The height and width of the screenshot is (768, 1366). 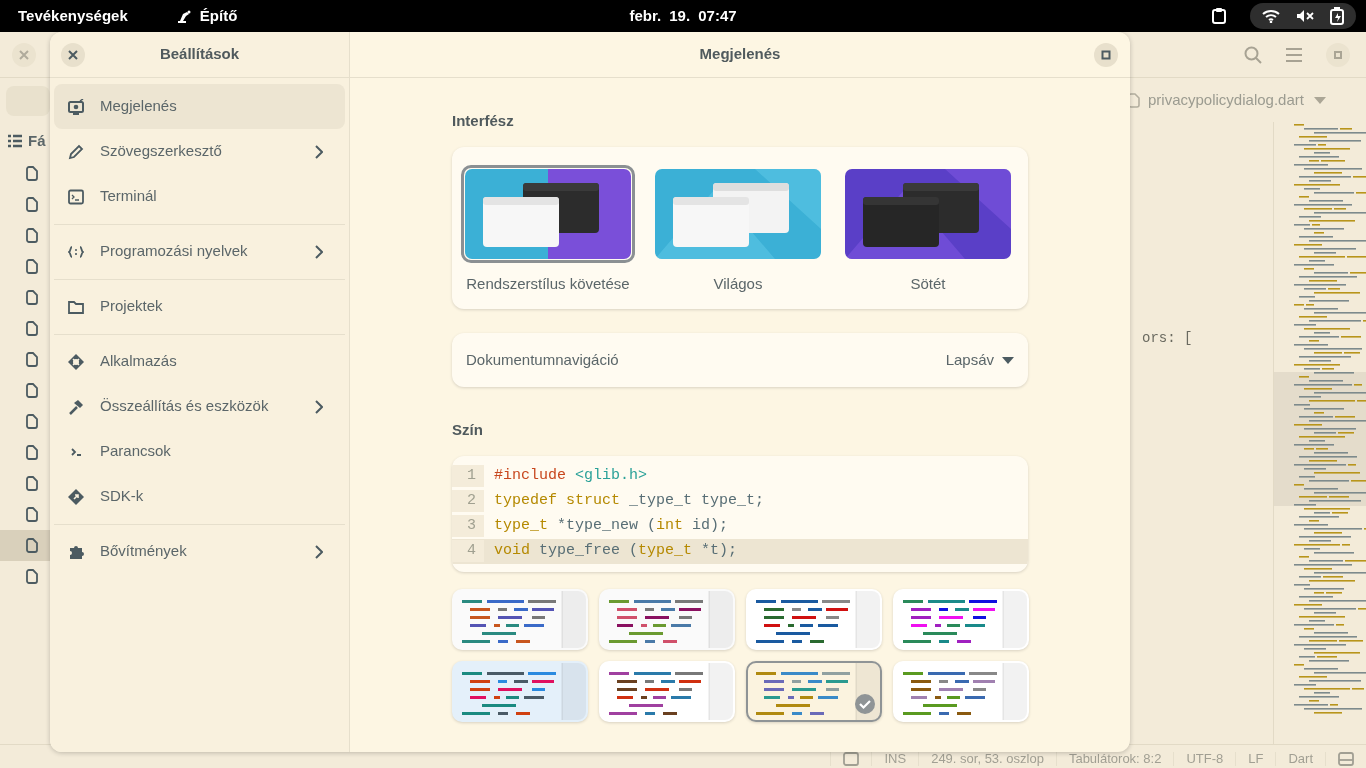 I want to click on section-heading: Interfész, so click(x=483, y=121).